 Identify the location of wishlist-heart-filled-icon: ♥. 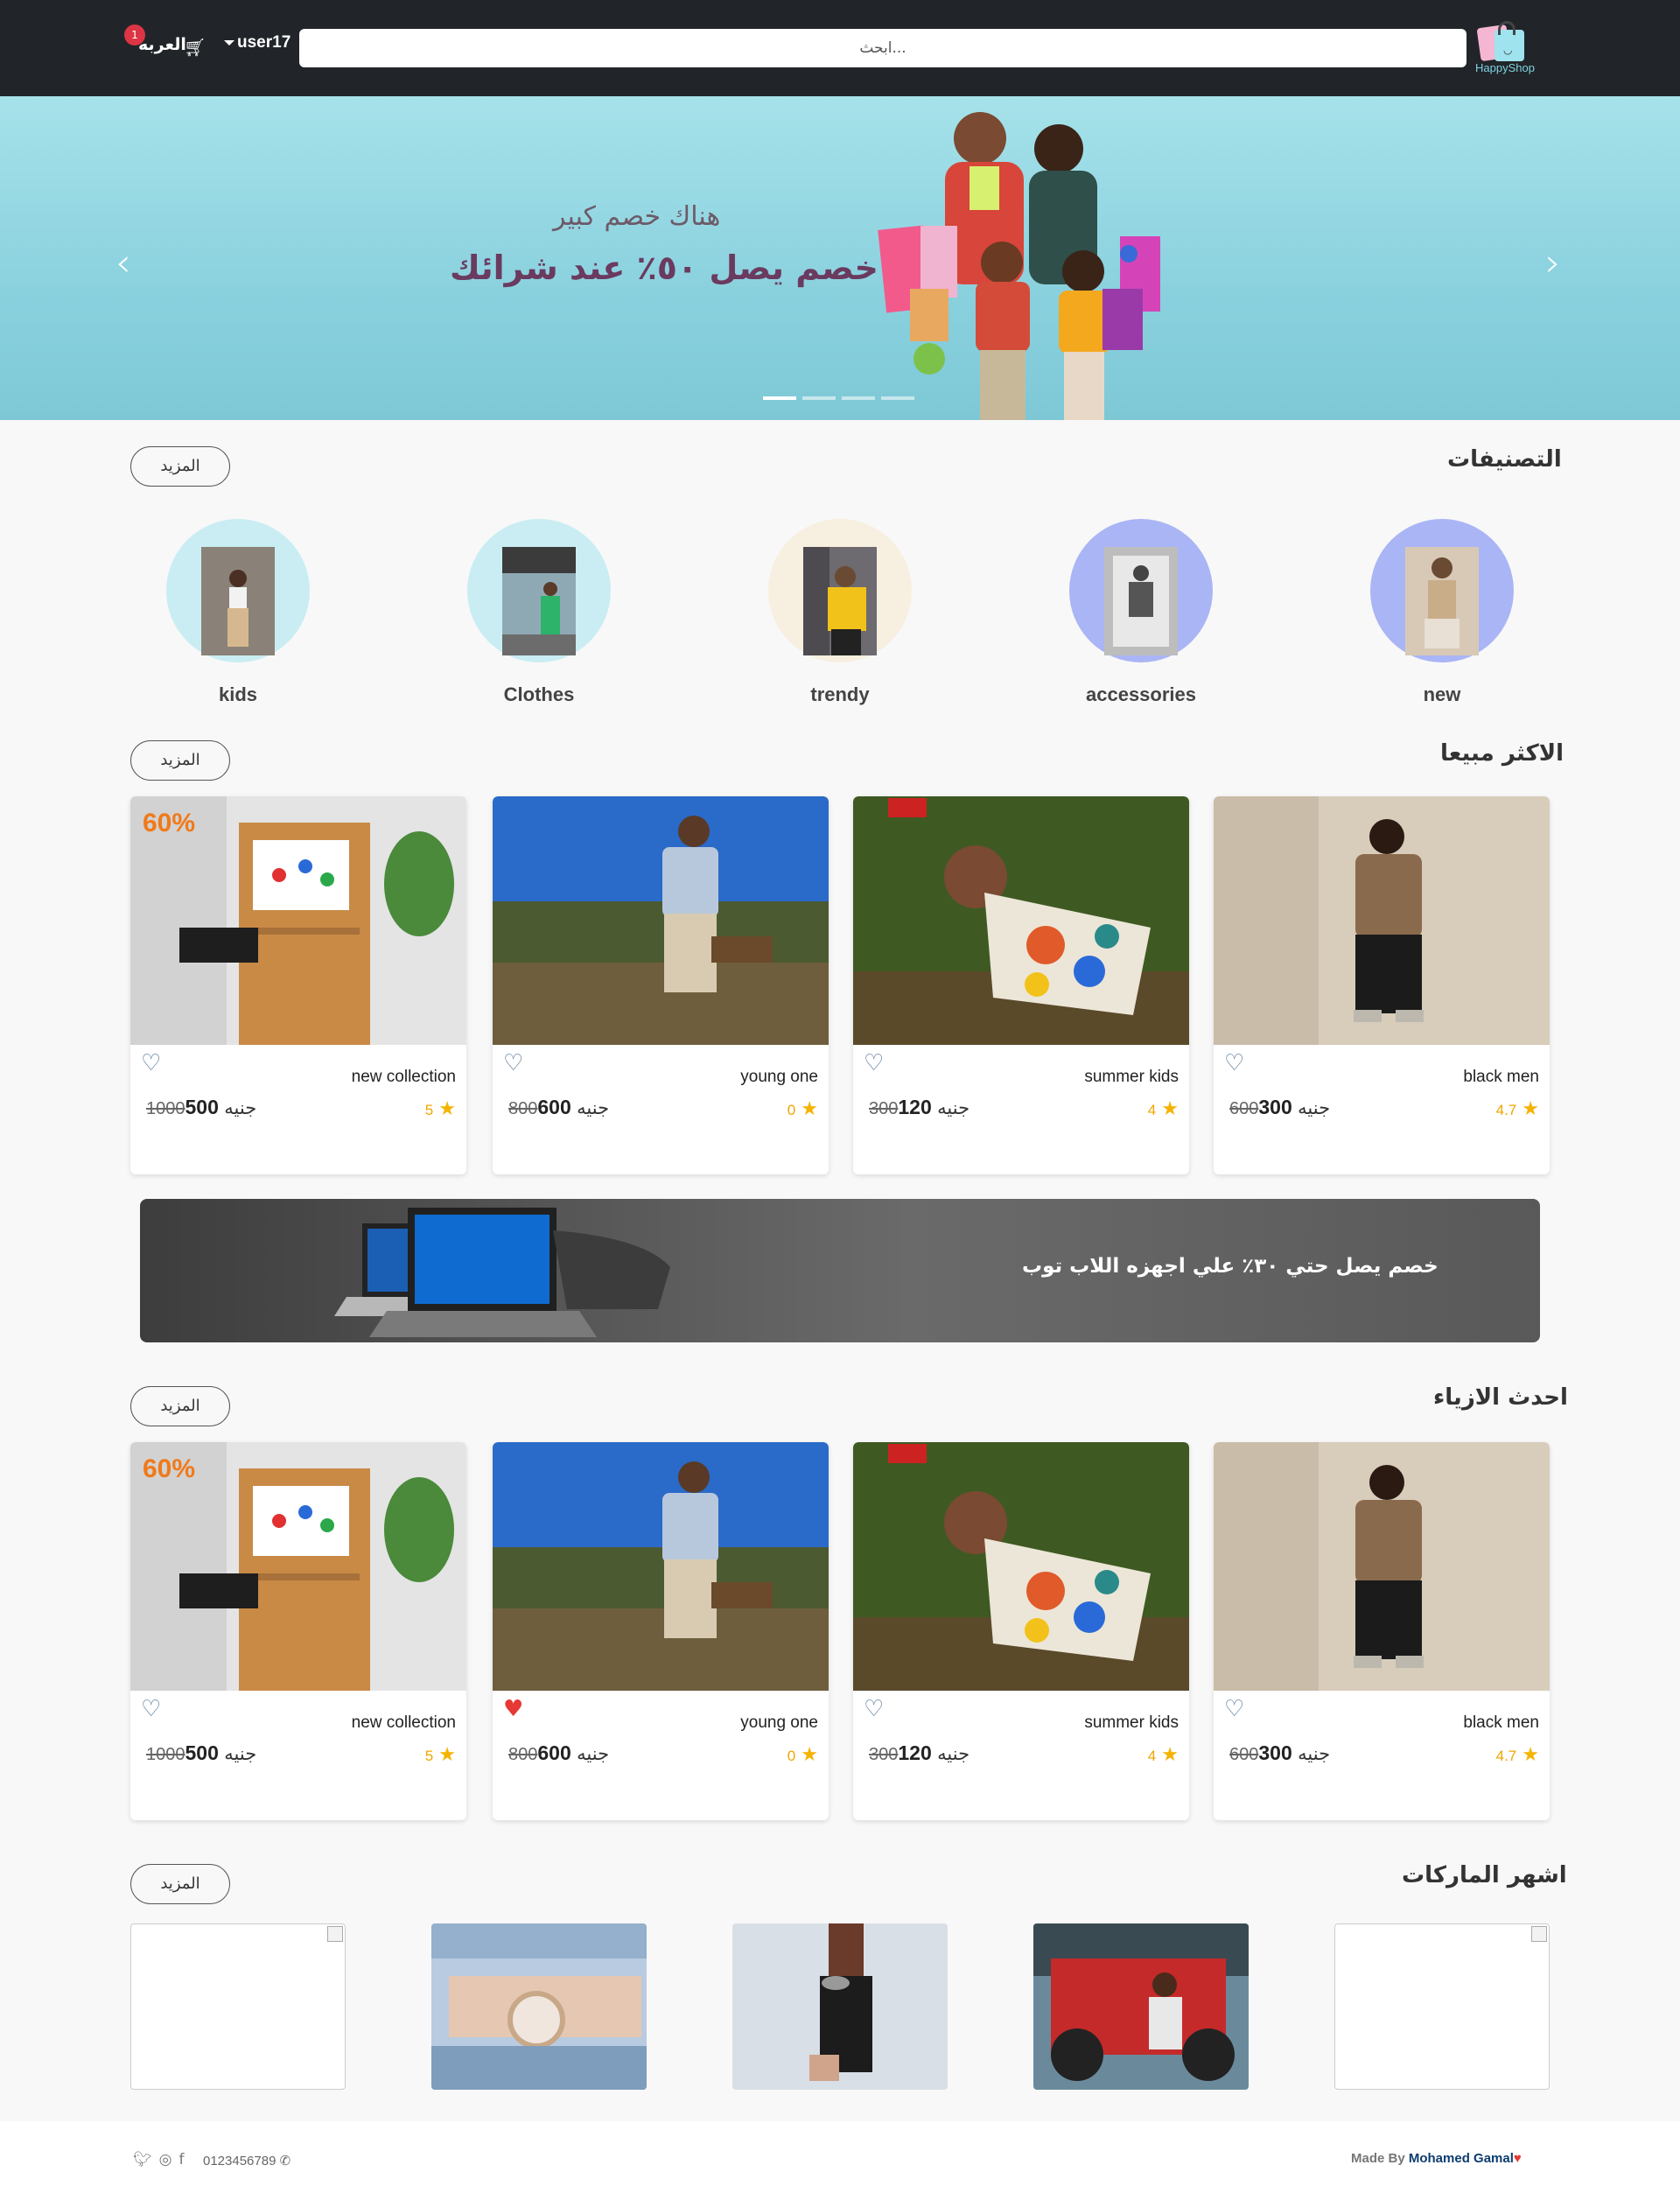
(513, 1709).